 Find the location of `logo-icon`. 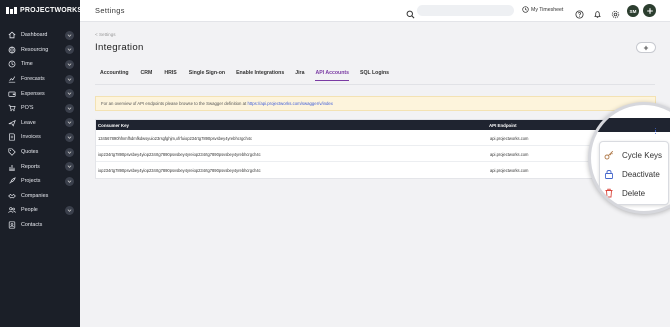

logo-icon is located at coordinates (11, 10).